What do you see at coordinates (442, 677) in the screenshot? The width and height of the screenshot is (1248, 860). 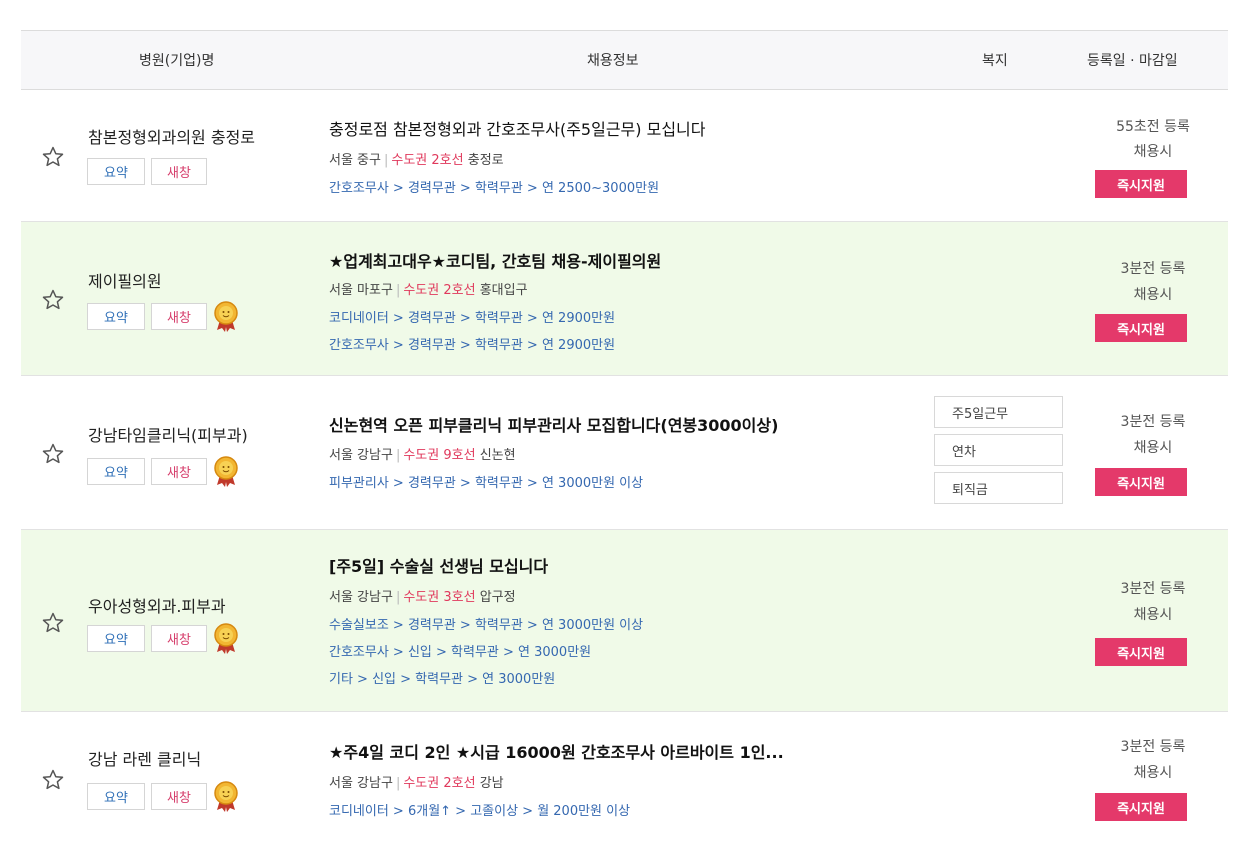 I see `job-condition: 기타 > 신입 > 학력무관 > 연 3000만원` at bounding box center [442, 677].